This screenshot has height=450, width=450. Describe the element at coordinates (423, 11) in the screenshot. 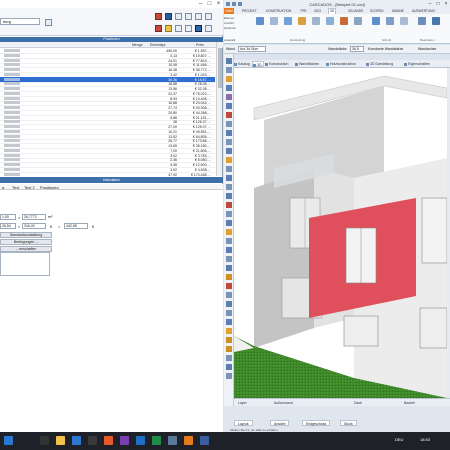

I see `tab-auswertung: AUSWERTUNG` at that location.